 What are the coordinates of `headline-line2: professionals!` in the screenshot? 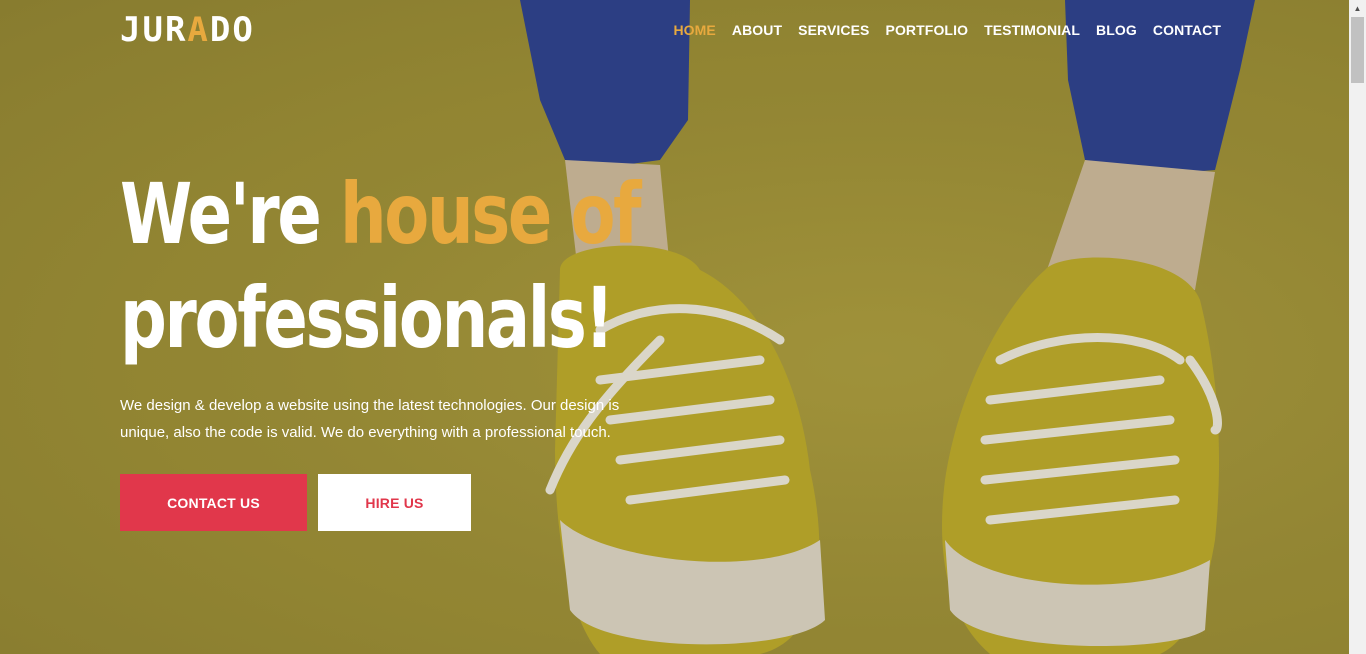 It's located at (367, 318).